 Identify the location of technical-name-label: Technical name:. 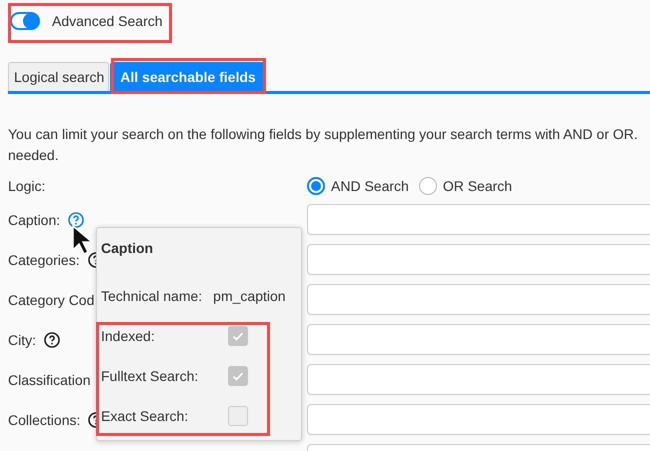
(151, 296).